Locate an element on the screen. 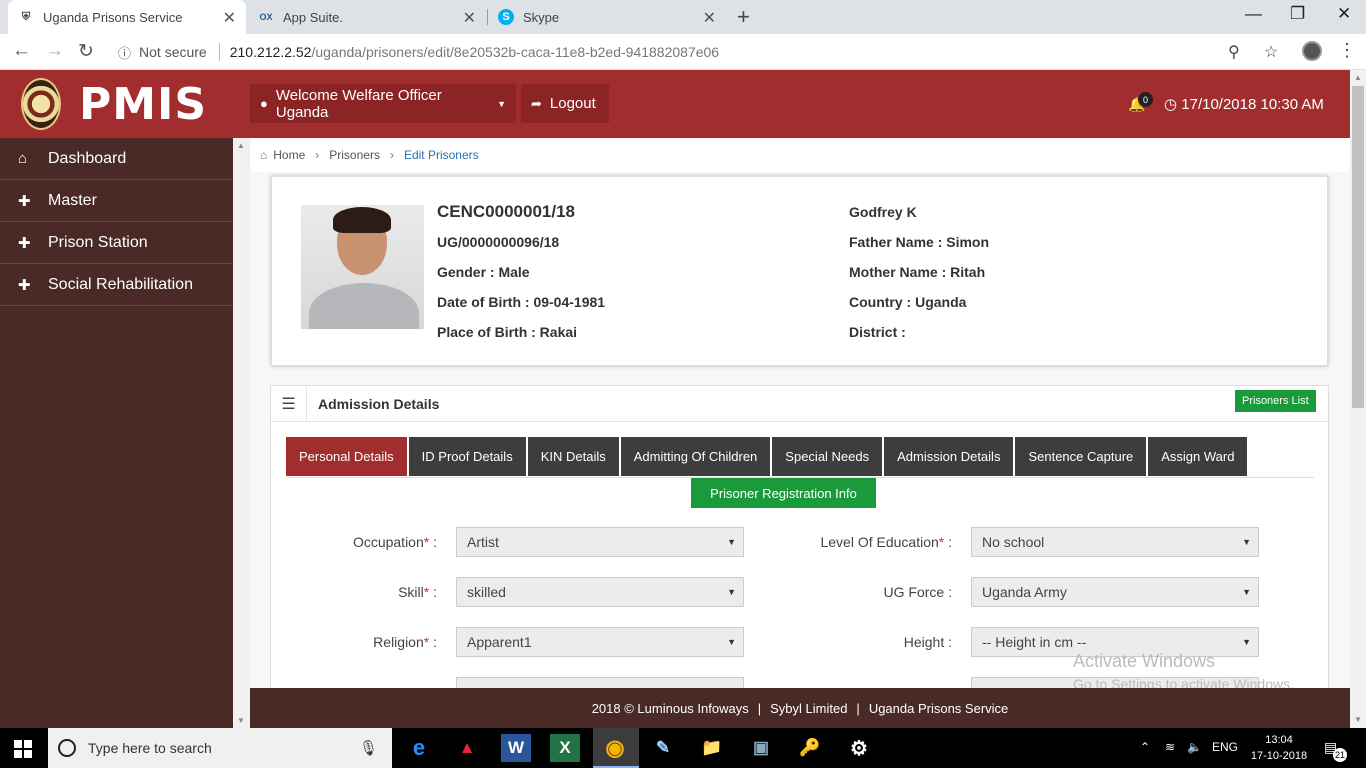 The width and height of the screenshot is (1366, 768). chevron-up-icon: ⌃ is located at coordinates (1145, 747).